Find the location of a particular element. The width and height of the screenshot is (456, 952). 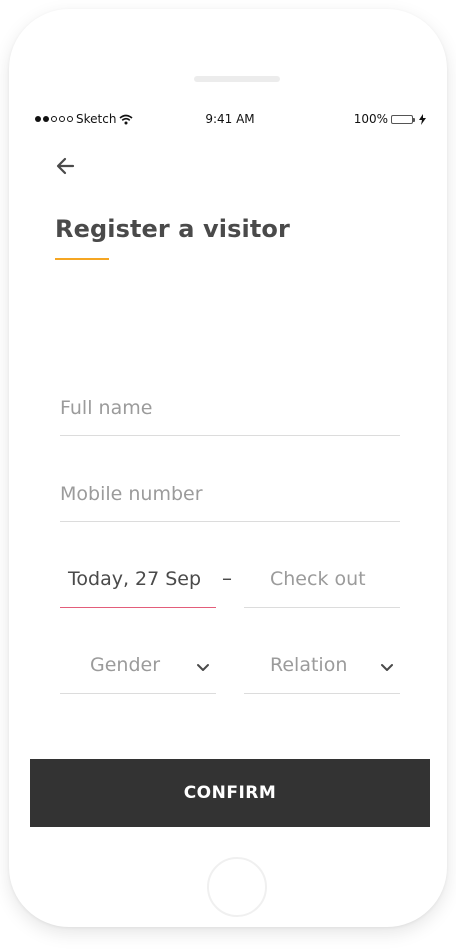

gender-placeholder: Gender is located at coordinates (125, 665).